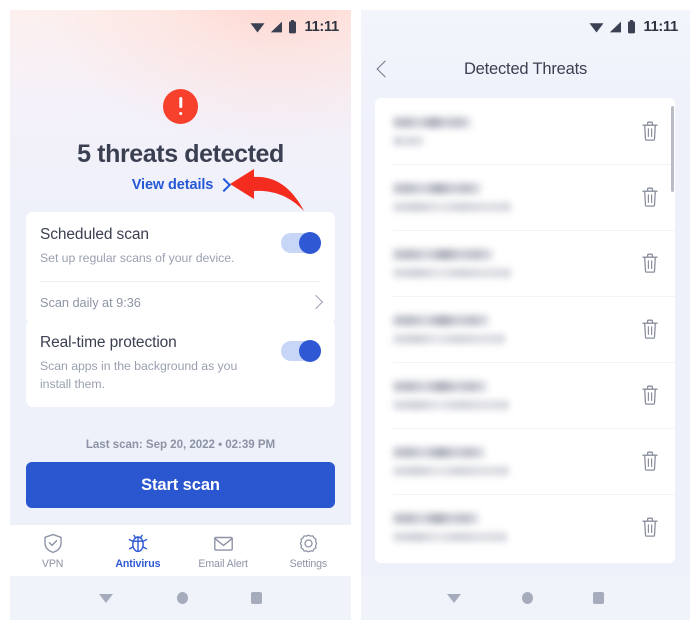  Describe the element at coordinates (180, 485) in the screenshot. I see `start-scan-button: Start scan` at that location.